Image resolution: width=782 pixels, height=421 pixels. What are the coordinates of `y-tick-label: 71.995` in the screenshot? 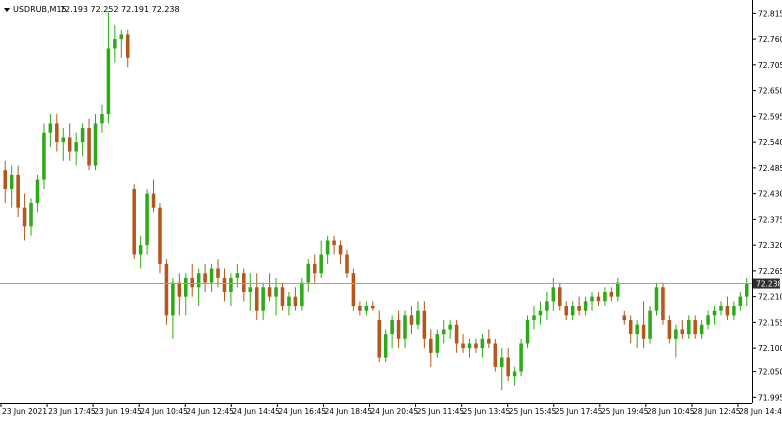 It's located at (770, 397).